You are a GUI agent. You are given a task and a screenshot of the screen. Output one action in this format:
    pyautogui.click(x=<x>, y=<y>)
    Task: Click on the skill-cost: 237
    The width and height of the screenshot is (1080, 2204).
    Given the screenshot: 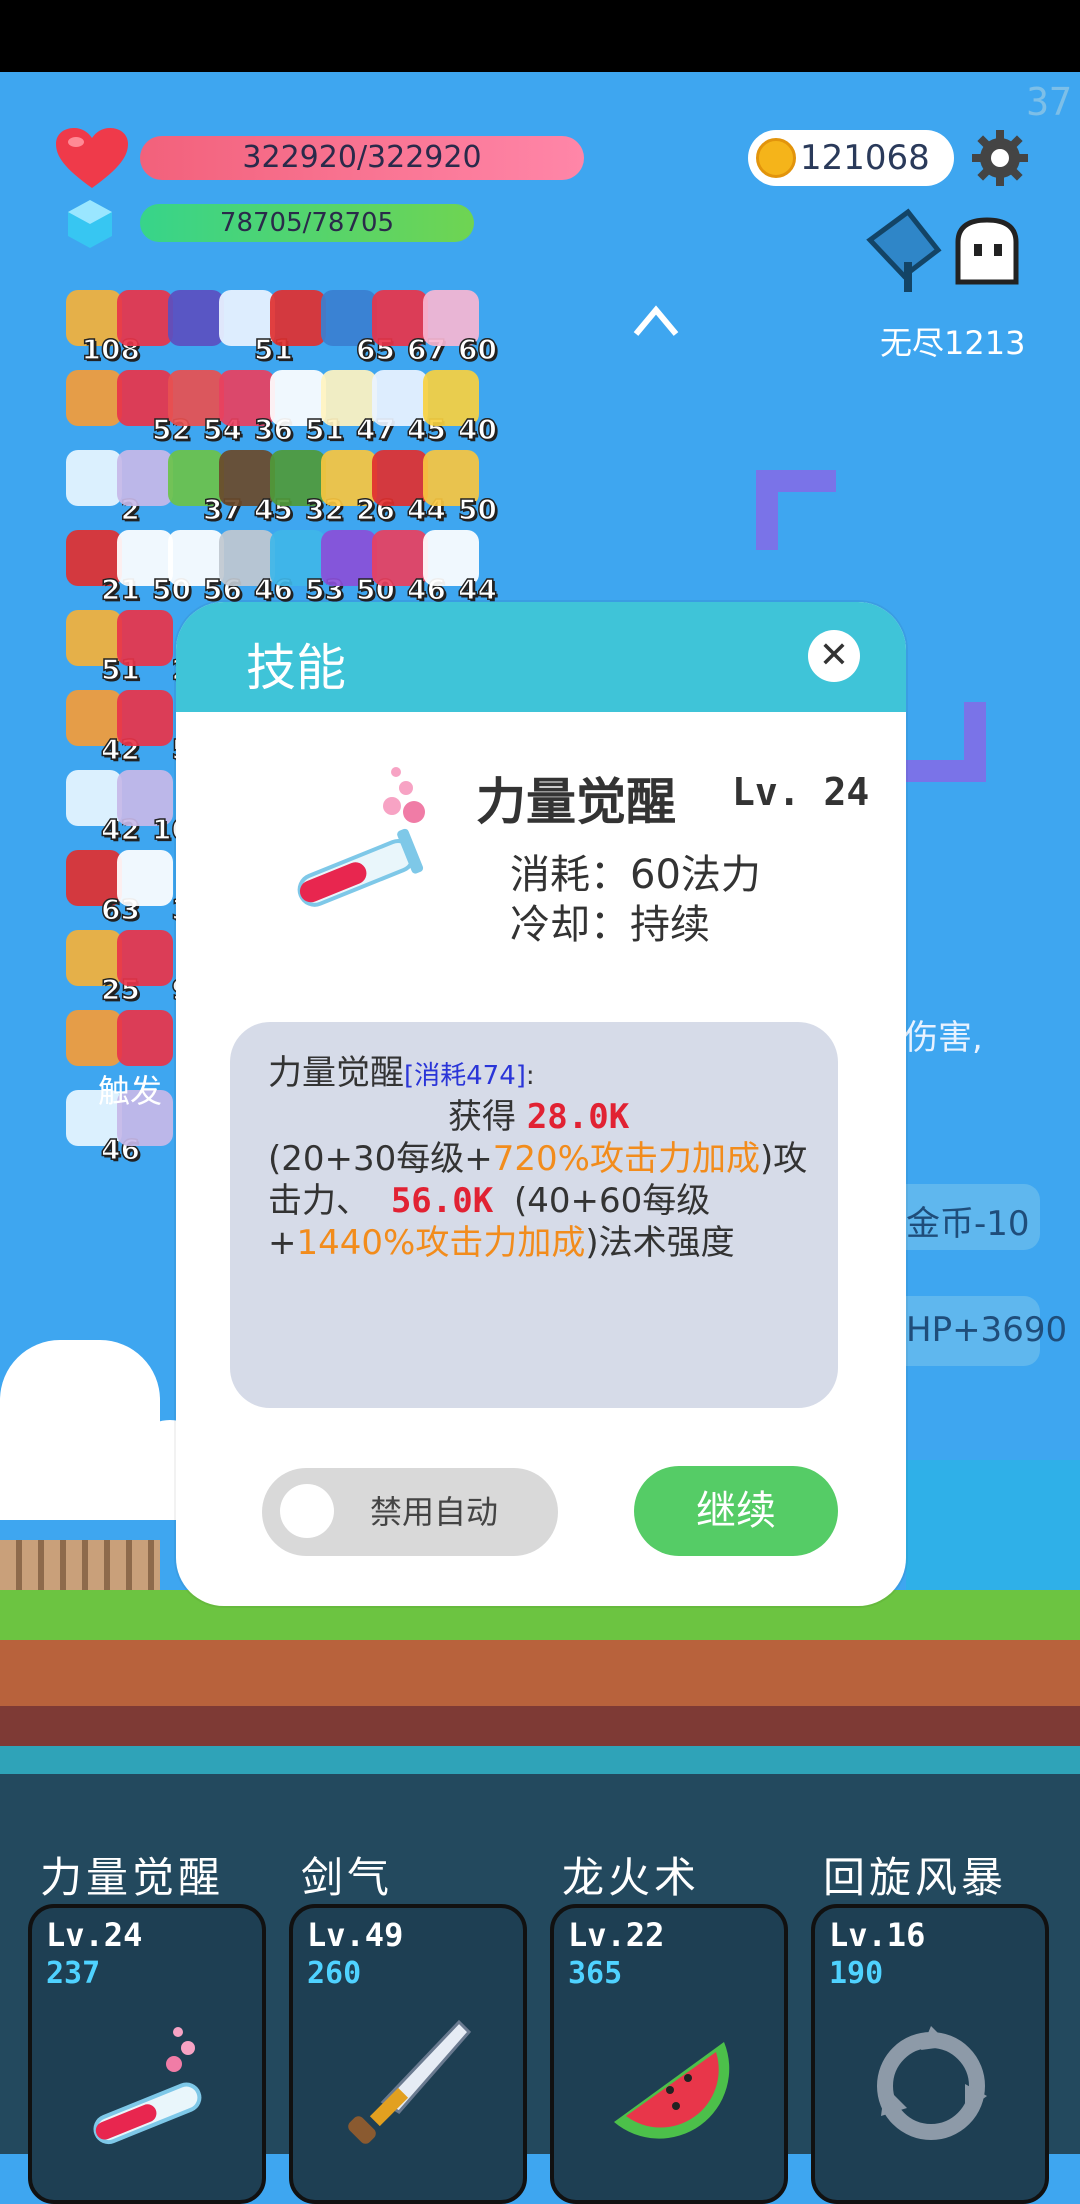 What is the action you would take?
    pyautogui.click(x=73, y=1973)
    